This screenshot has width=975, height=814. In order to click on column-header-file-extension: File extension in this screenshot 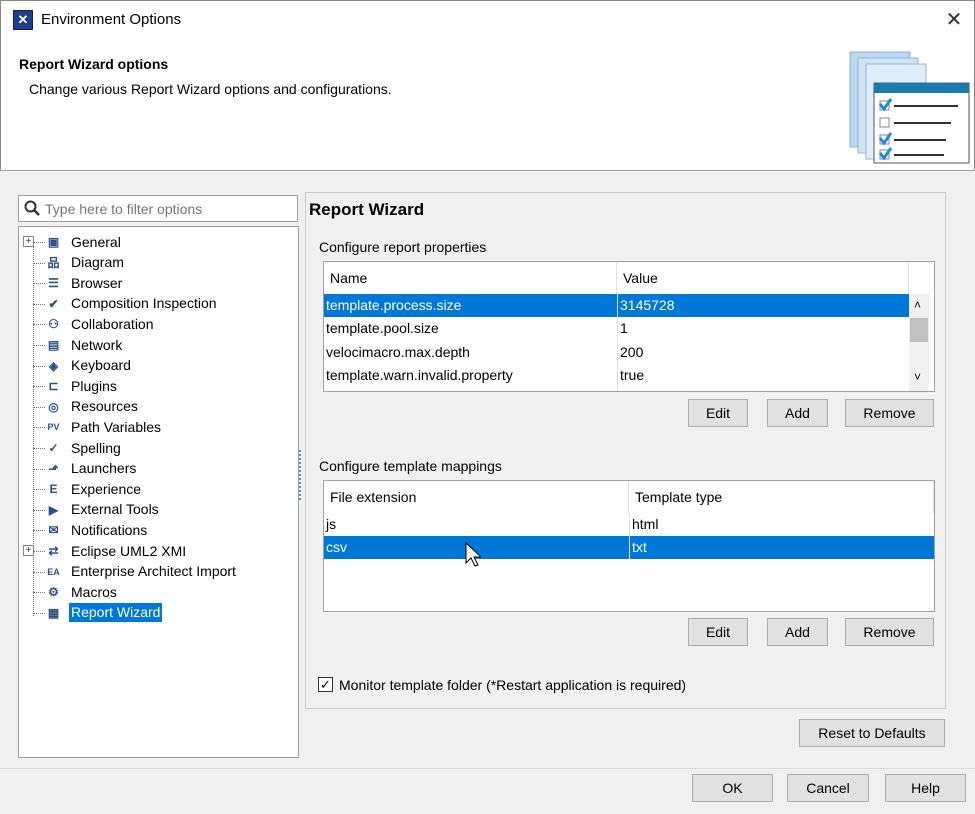, I will do `click(476, 497)`.